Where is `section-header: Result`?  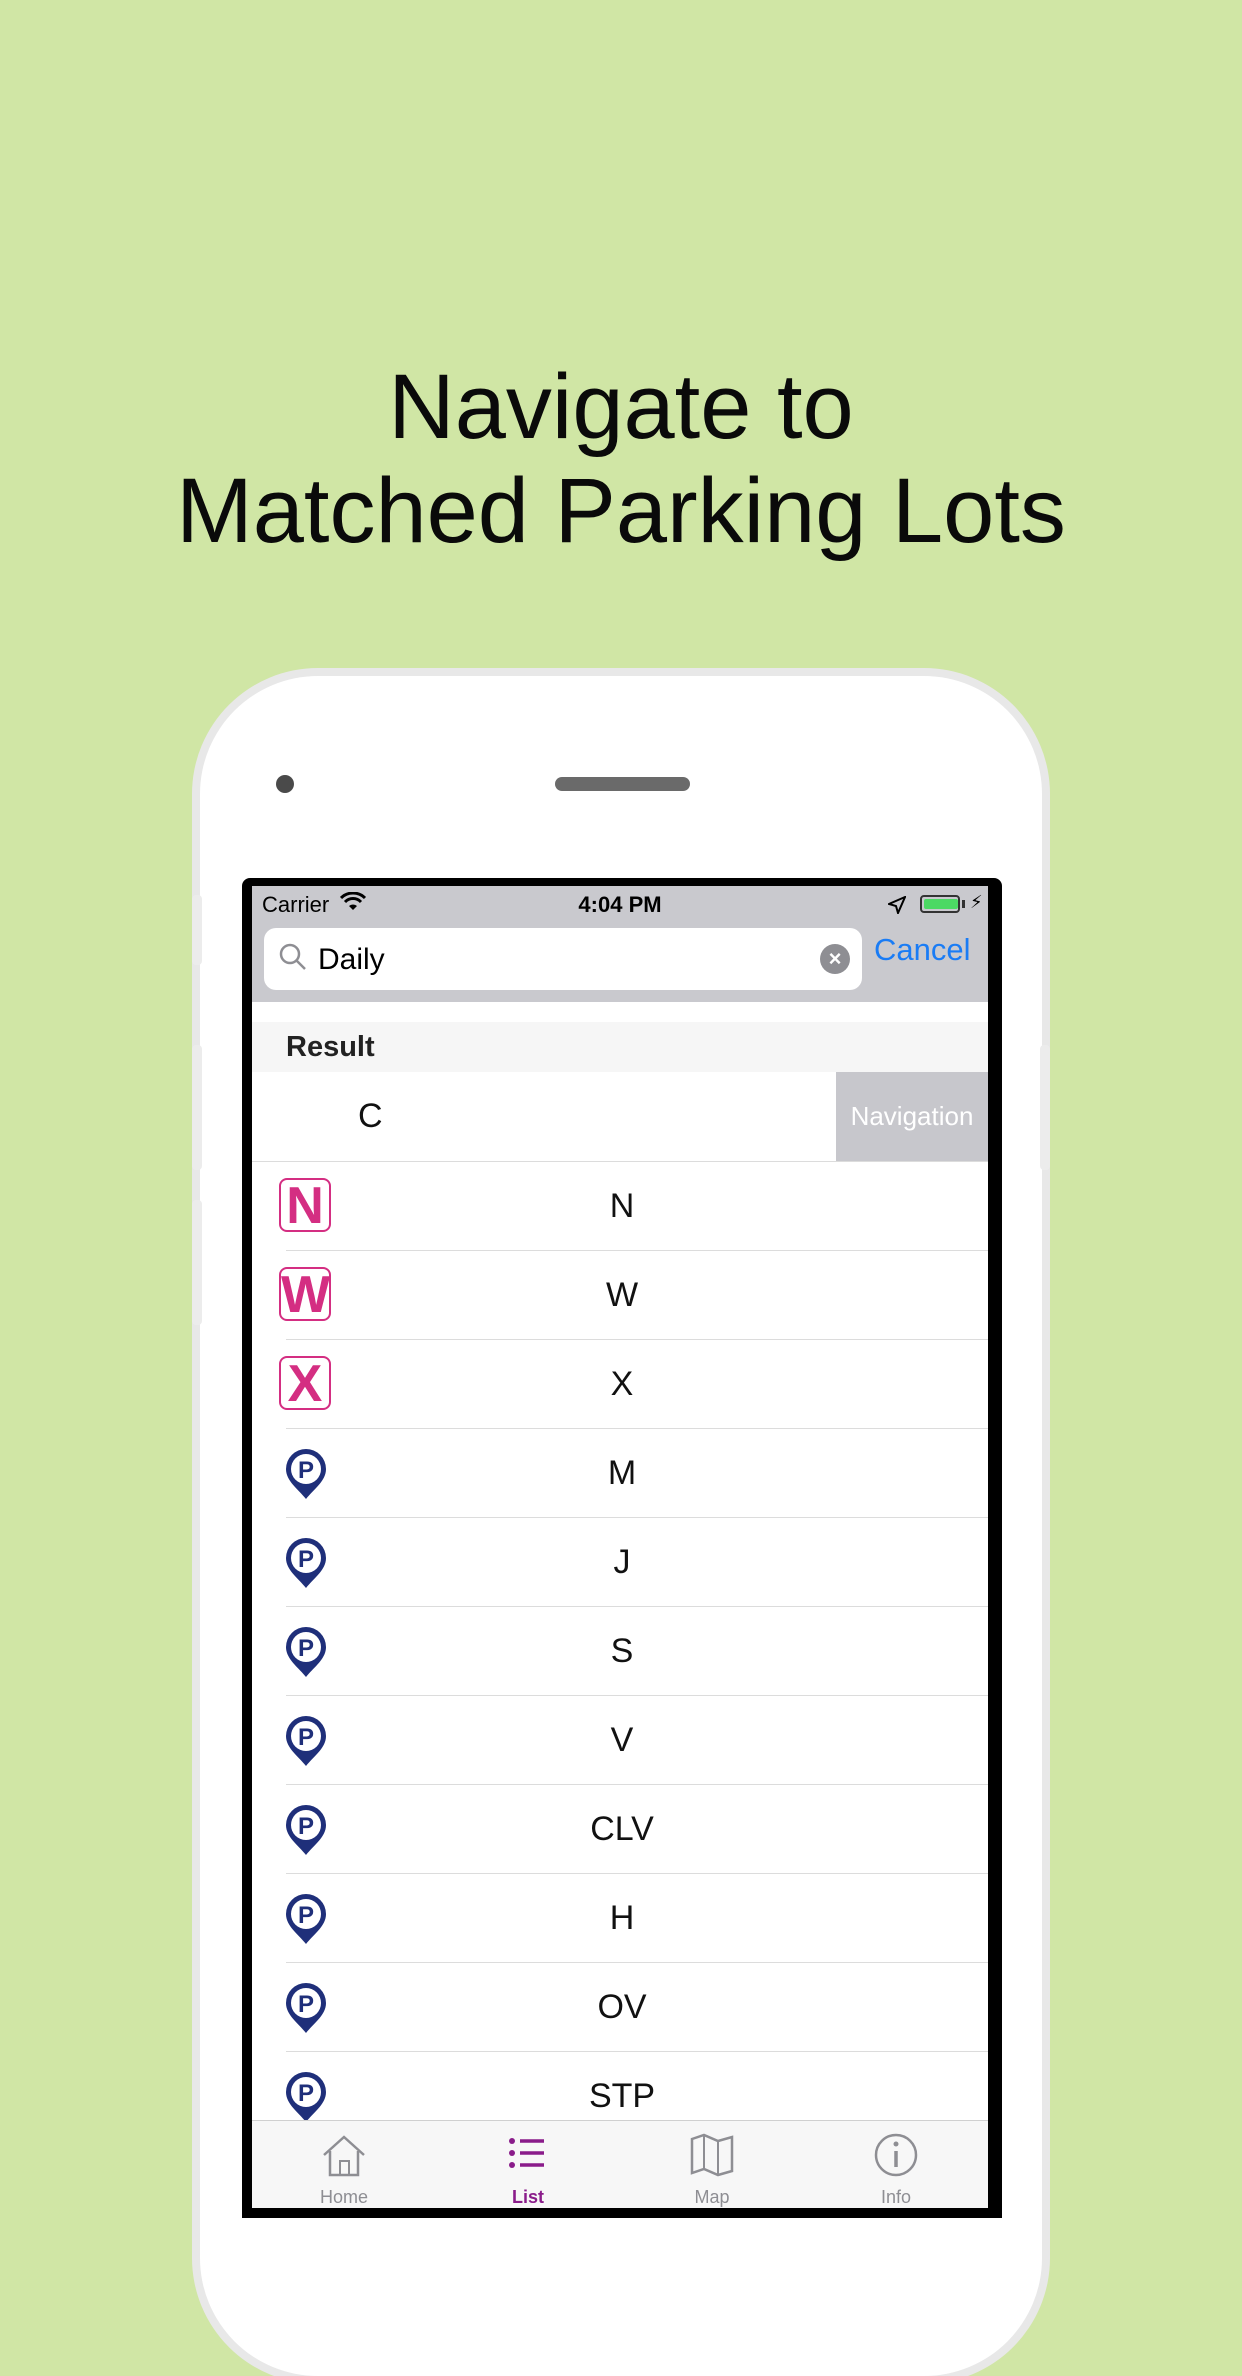 section-header: Result is located at coordinates (620, 1047).